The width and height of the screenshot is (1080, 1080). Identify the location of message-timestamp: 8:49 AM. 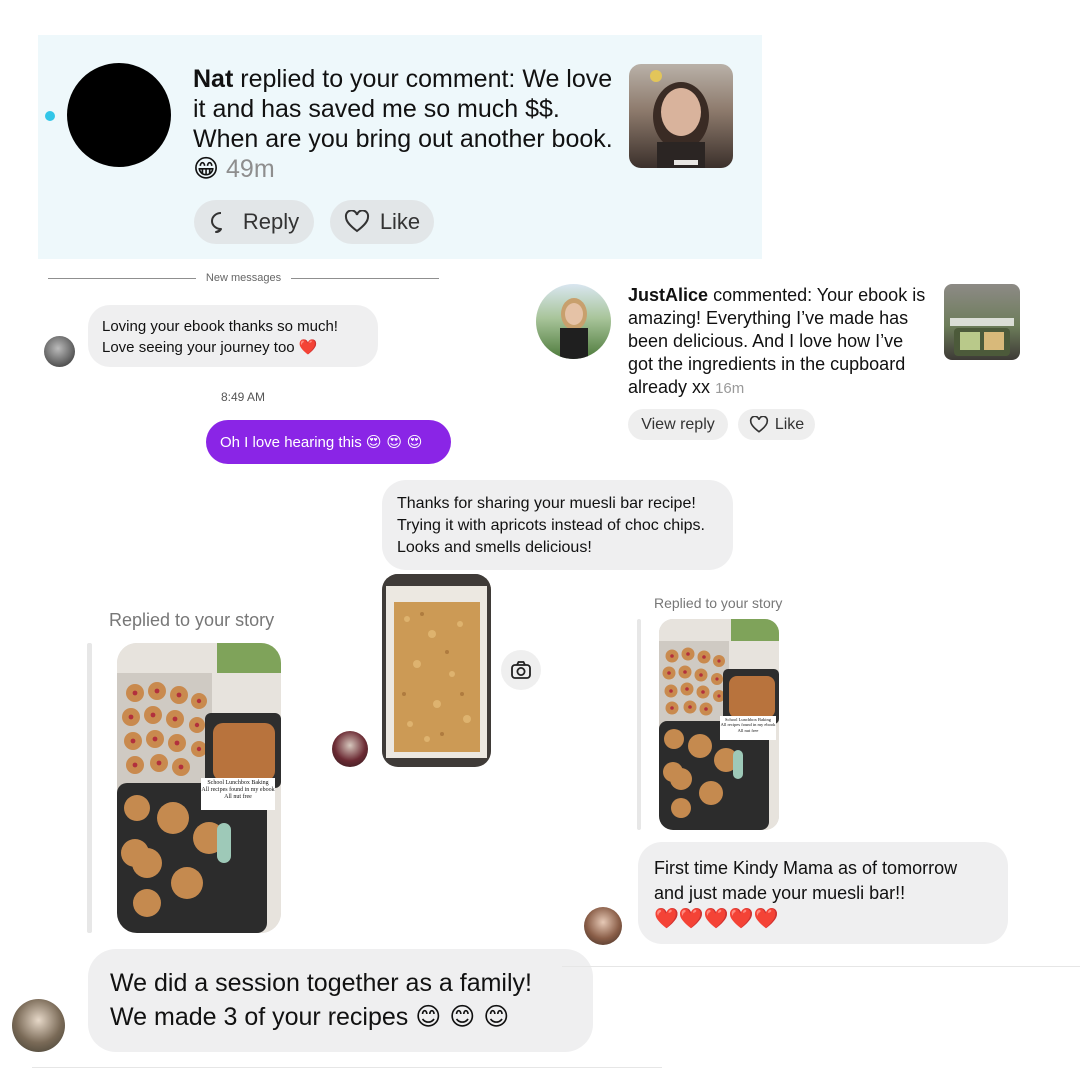
(243, 397).